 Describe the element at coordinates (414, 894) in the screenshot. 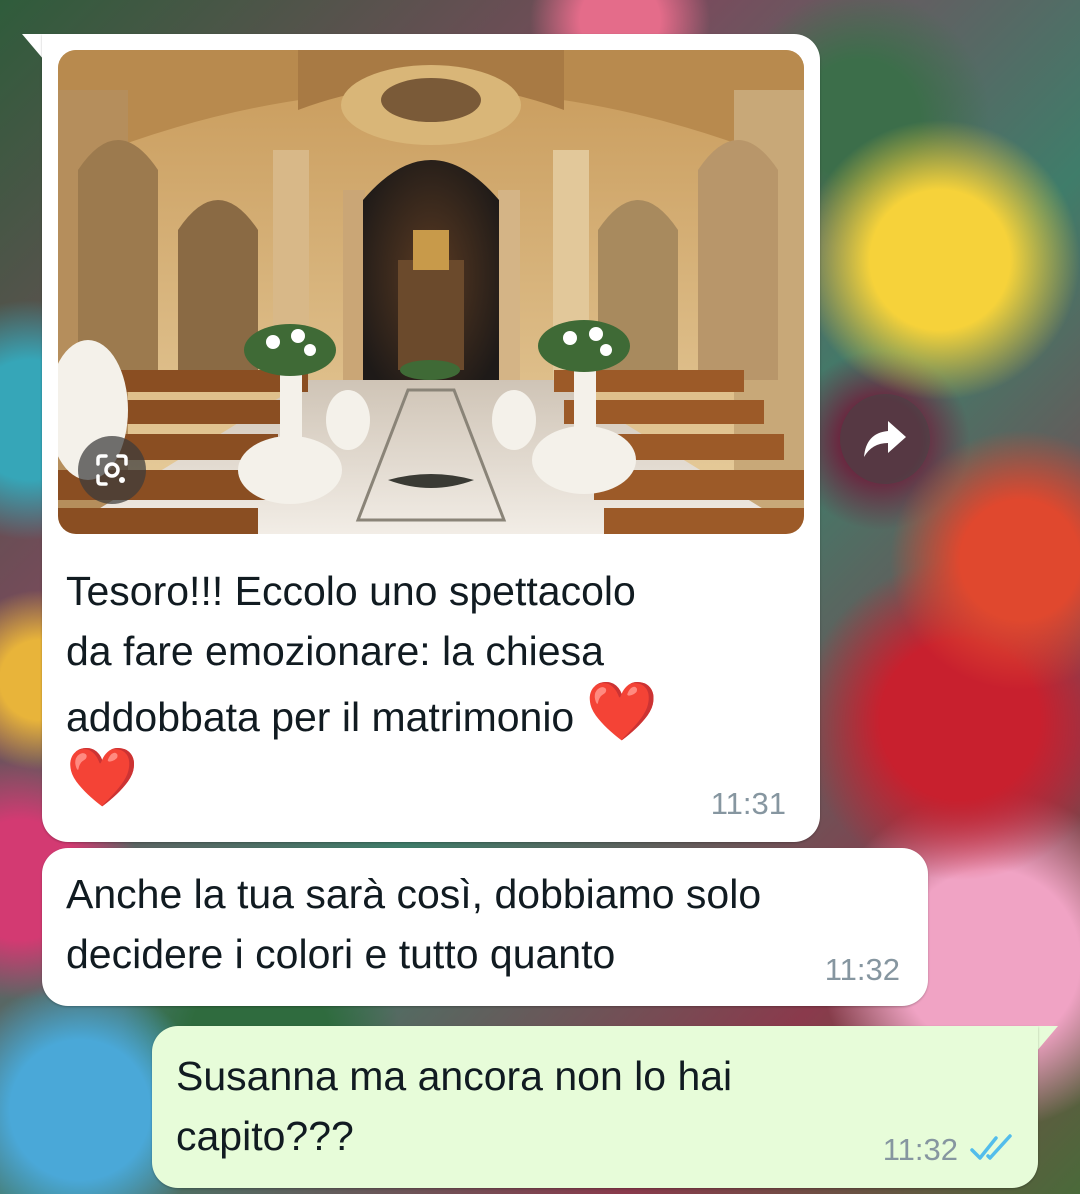

I see `message-line: Anche la tua sarà così, dobbiamo solo` at that location.